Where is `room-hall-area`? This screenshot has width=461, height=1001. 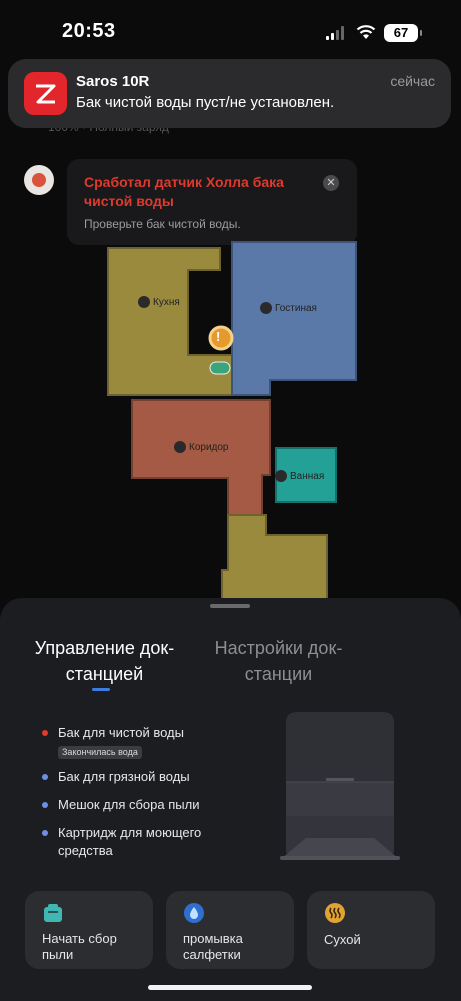 room-hall-area is located at coordinates (274, 557).